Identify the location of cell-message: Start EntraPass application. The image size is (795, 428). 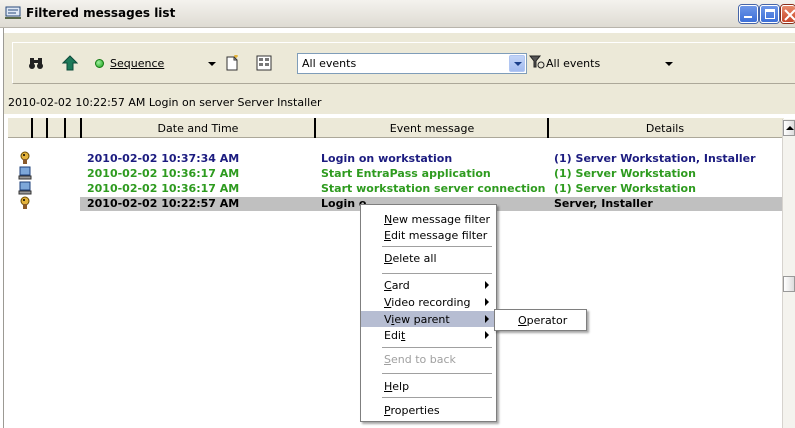
(406, 173).